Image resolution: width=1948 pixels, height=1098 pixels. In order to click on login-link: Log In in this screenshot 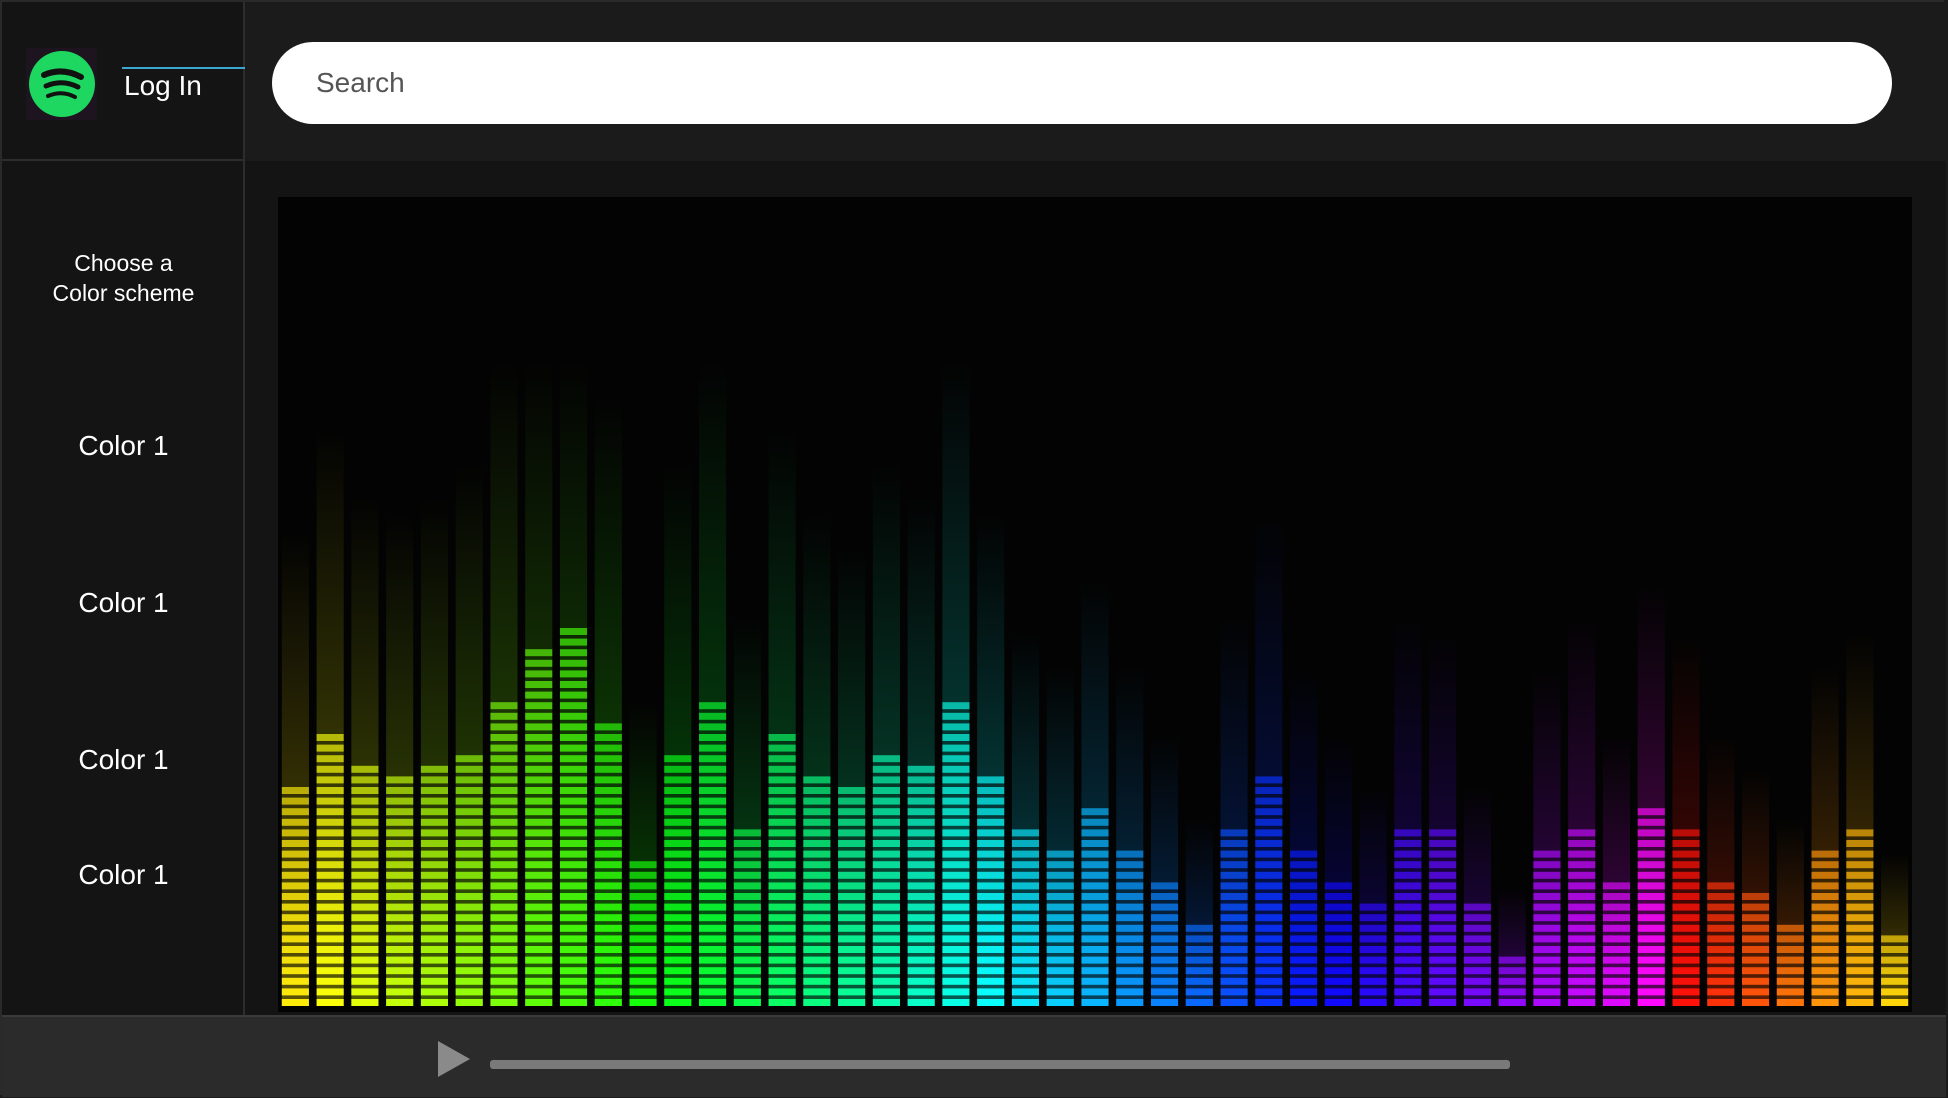, I will do `click(163, 86)`.